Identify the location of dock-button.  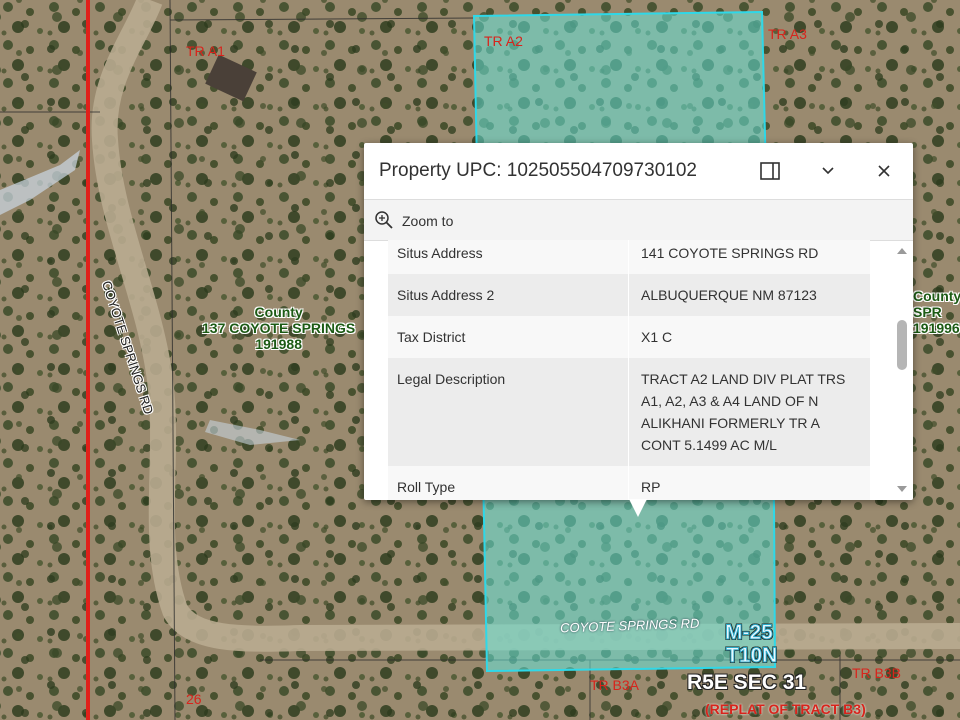
(770, 171).